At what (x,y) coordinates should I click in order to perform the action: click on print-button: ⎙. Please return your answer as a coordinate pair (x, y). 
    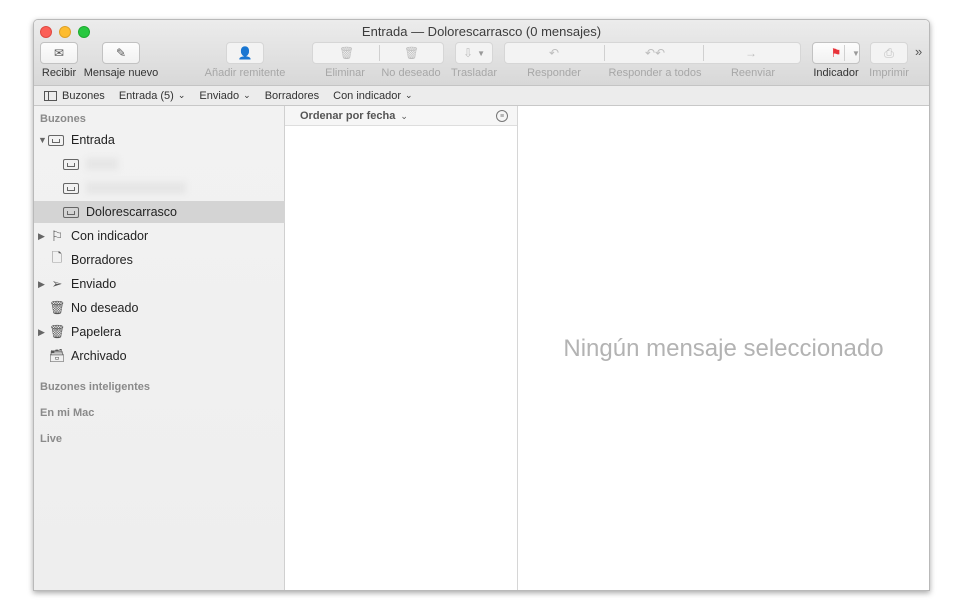
    Looking at the image, I should click on (889, 53).